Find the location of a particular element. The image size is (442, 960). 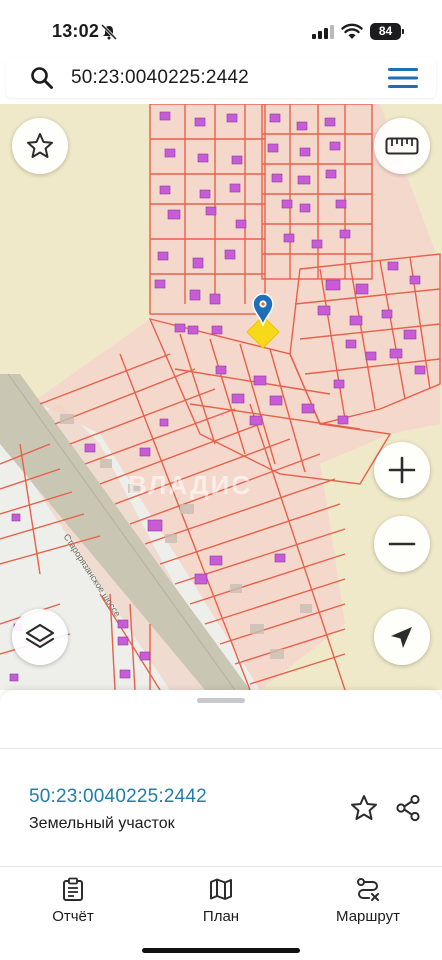

hamburger-menu-icon is located at coordinates (403, 78).